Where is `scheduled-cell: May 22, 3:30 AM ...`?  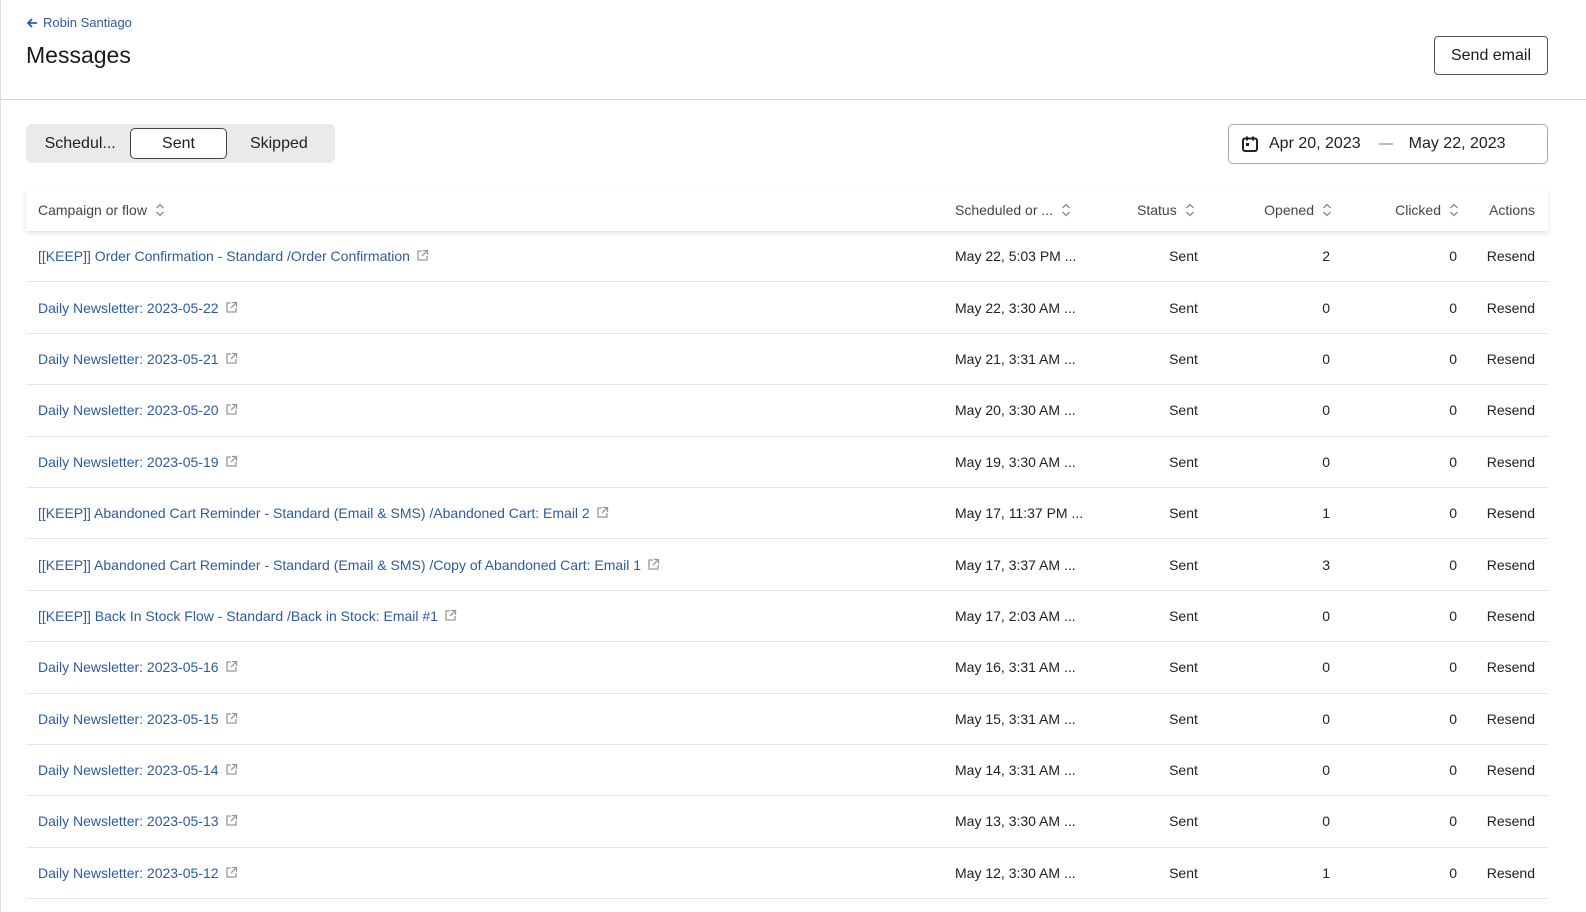
scheduled-cell: May 22, 3:30 AM ... is located at coordinates (1015, 307).